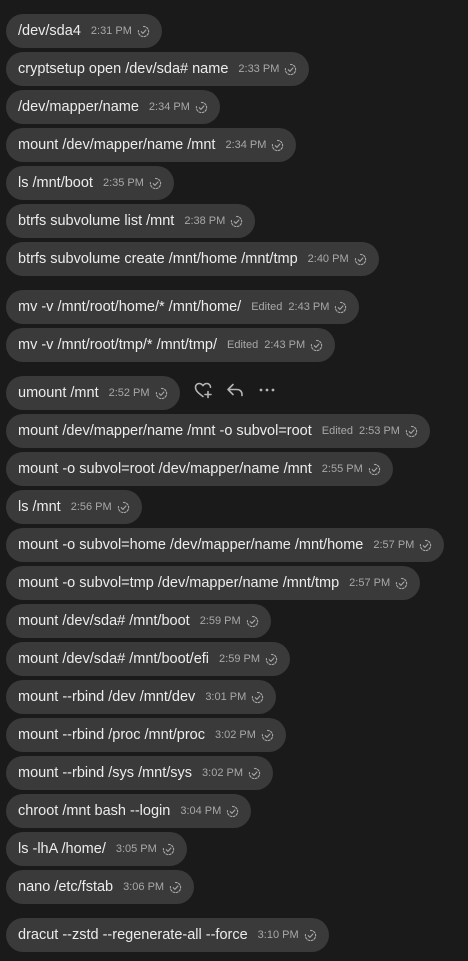 Image resolution: width=468 pixels, height=961 pixels. I want to click on message-timestamp: 2:52 PM, so click(129, 393).